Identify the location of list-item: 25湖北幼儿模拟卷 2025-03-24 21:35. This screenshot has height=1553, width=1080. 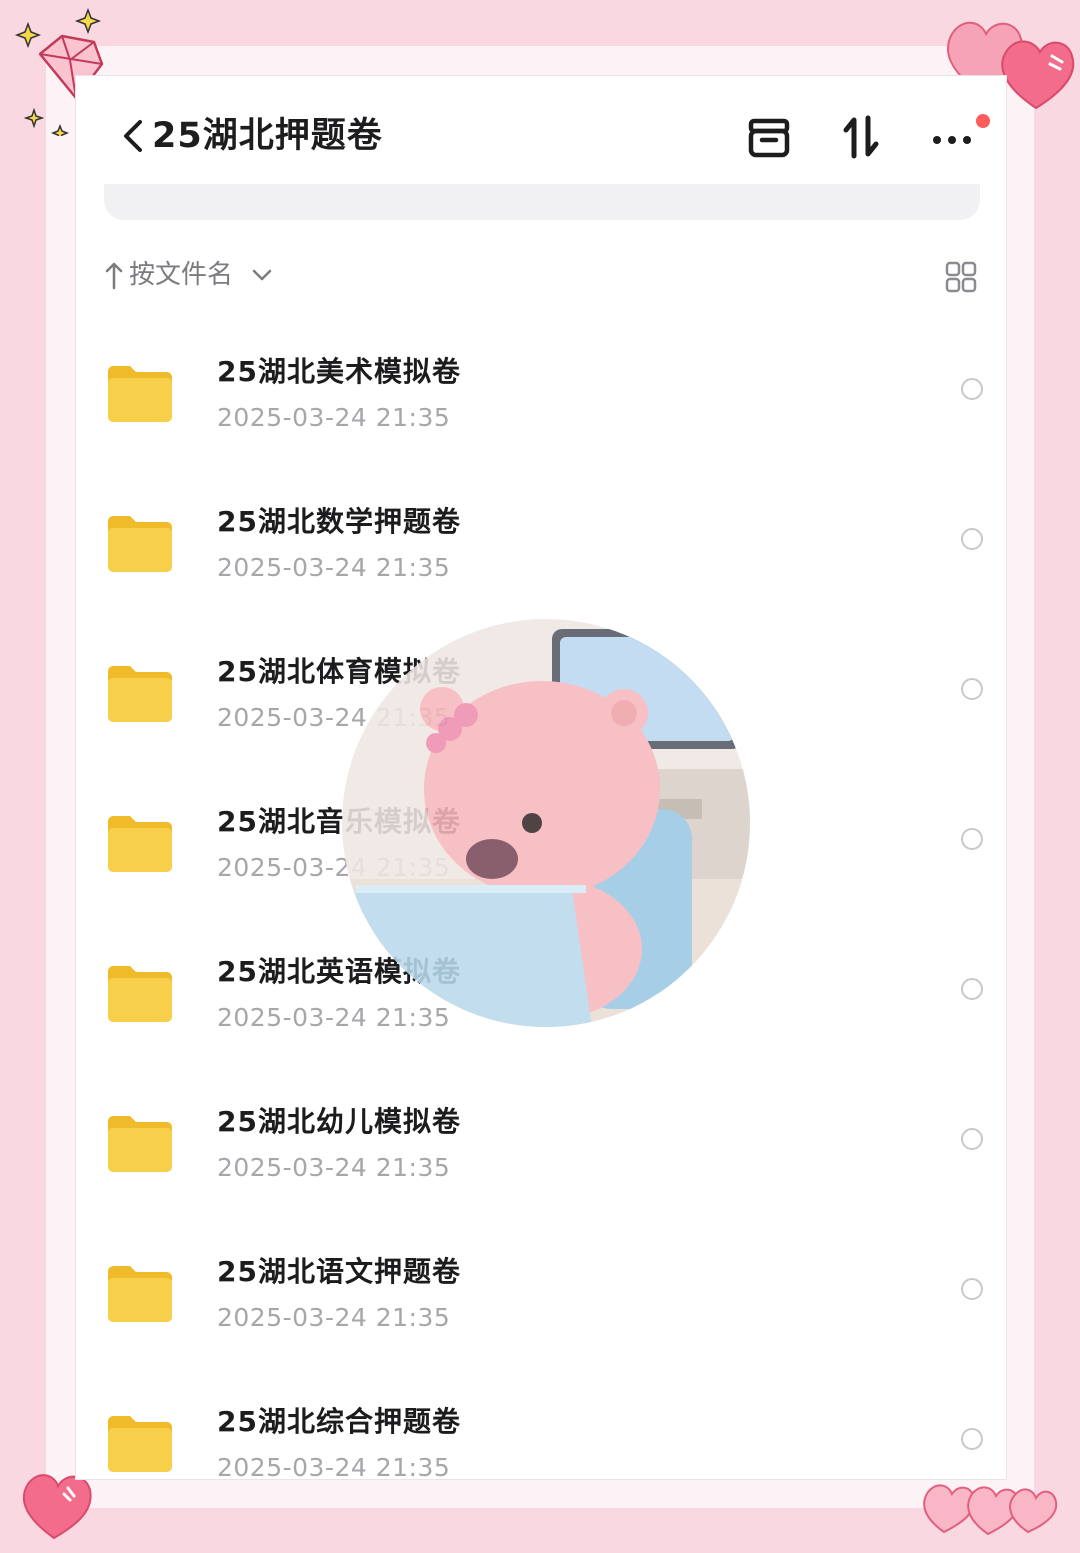
(541, 1139).